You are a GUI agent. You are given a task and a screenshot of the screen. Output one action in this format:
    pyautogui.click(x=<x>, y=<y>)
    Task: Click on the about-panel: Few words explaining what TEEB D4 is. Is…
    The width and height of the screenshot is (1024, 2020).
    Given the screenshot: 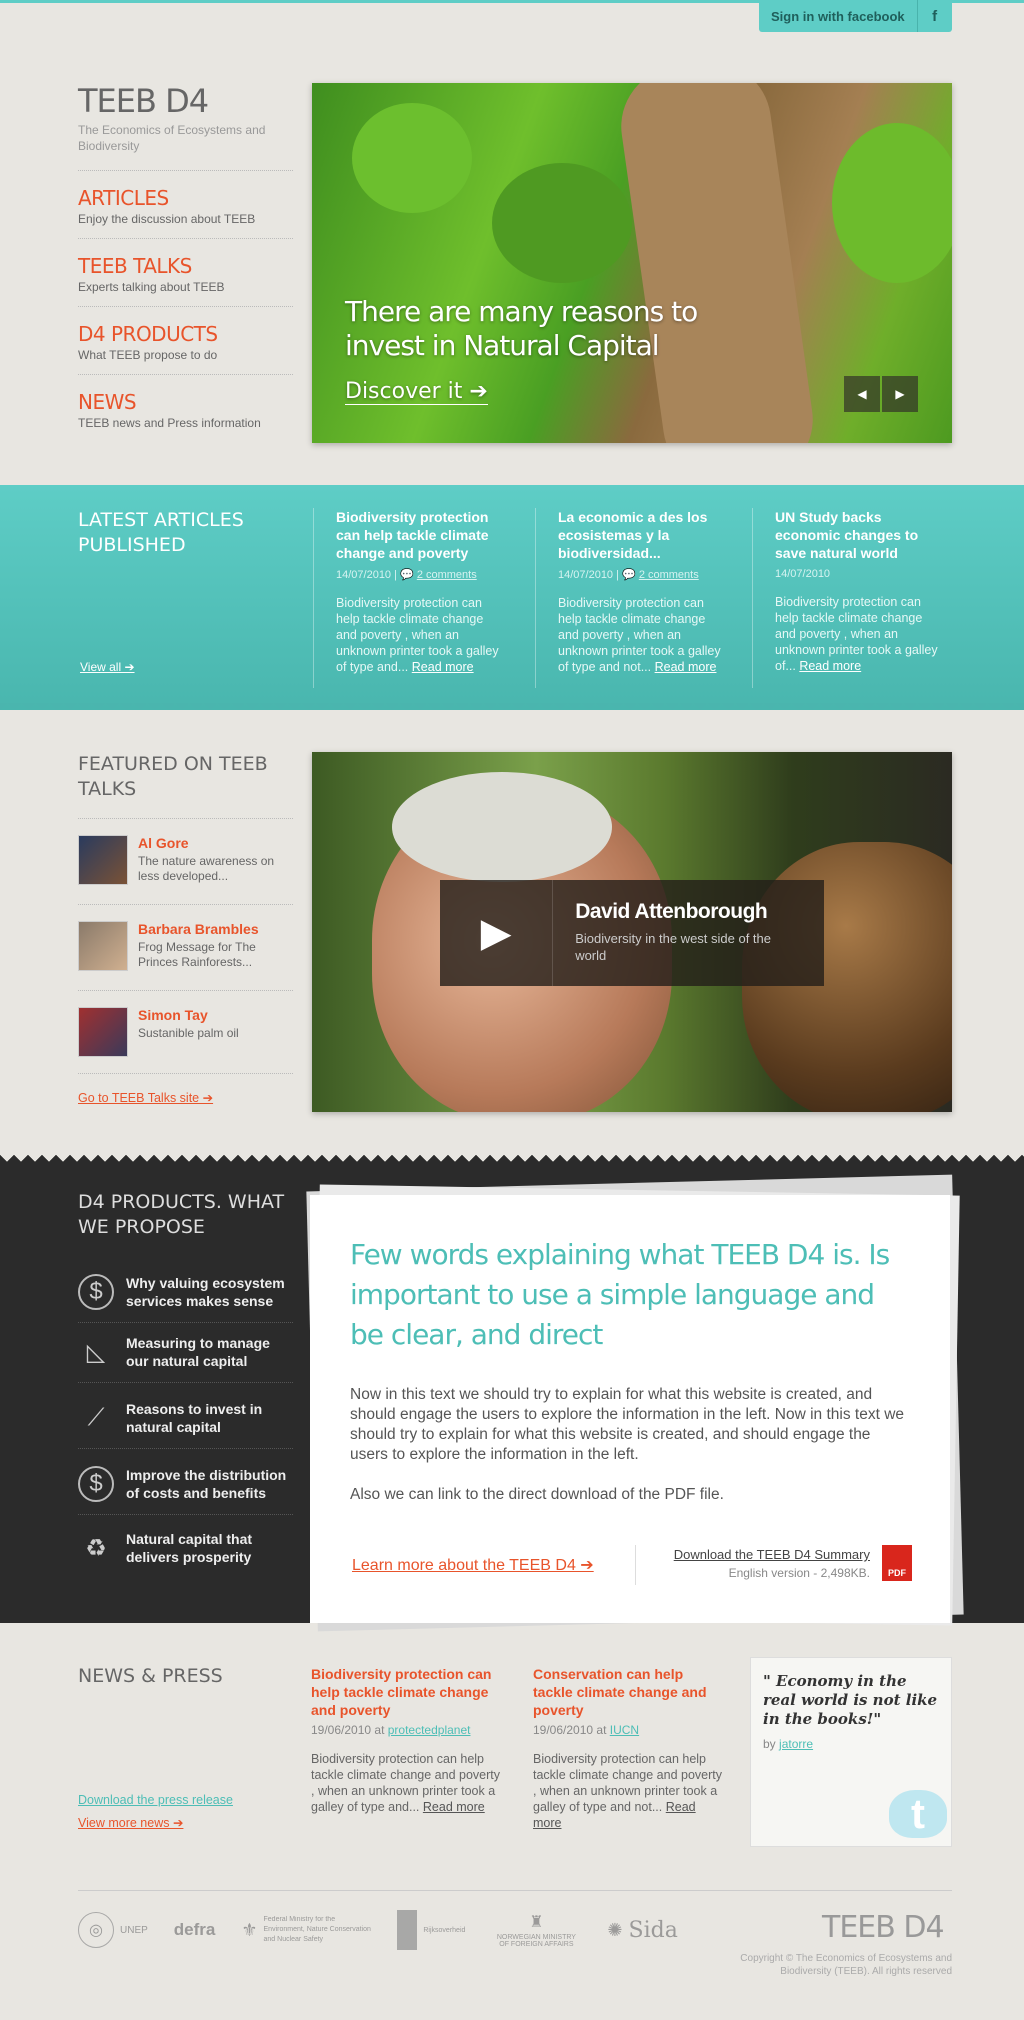 What is the action you would take?
    pyautogui.click(x=630, y=1409)
    